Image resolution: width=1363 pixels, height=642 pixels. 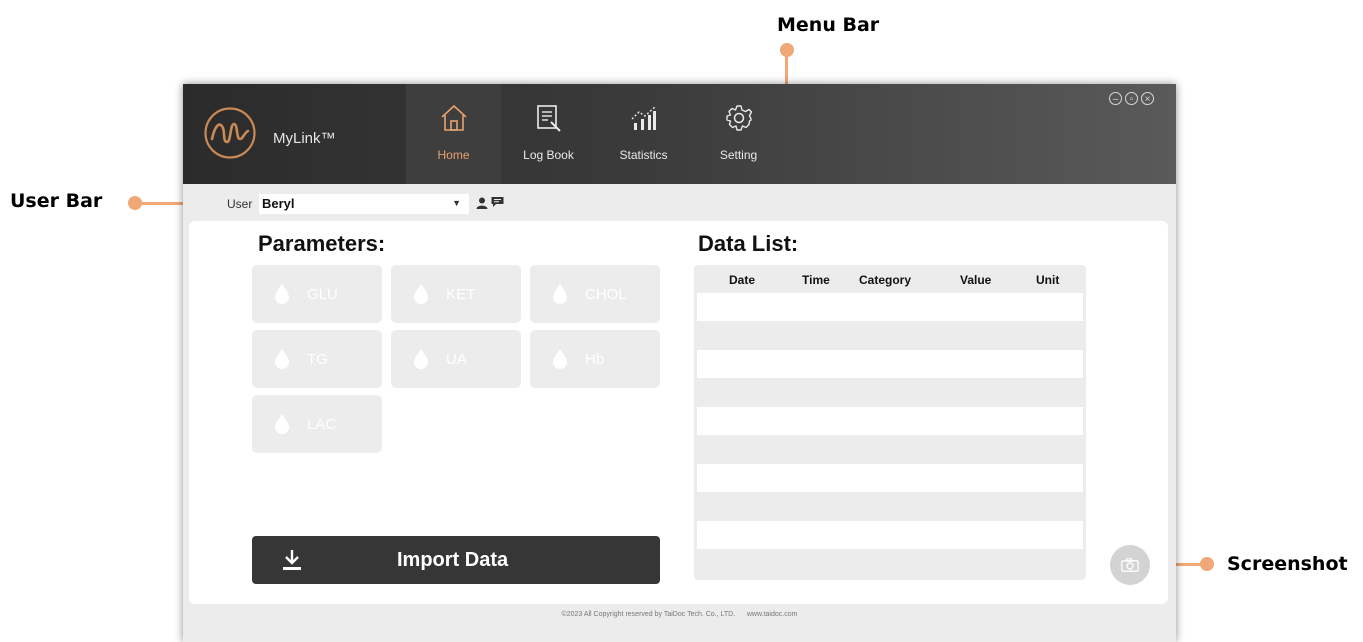 I want to click on import-data-button: Import Data, so click(x=456, y=560).